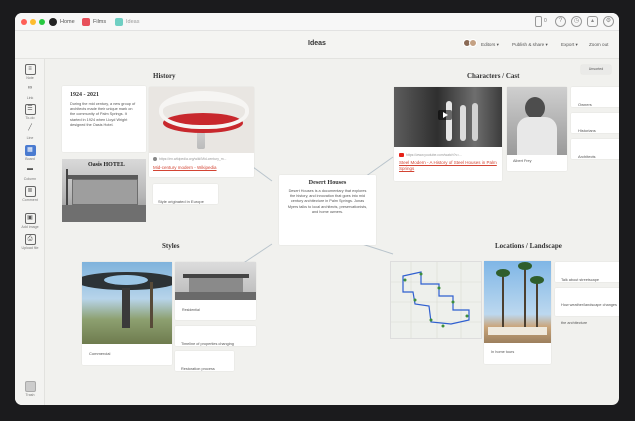 The height and width of the screenshot is (421, 635). I want to click on video-thumbnail, so click(448, 117).